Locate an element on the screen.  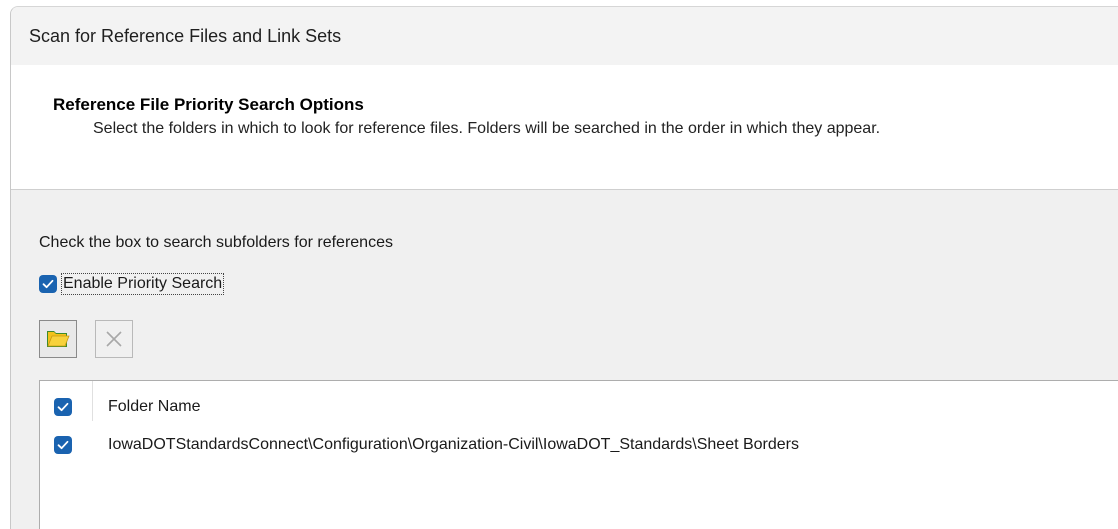
remove-folder-button is located at coordinates (114, 339).